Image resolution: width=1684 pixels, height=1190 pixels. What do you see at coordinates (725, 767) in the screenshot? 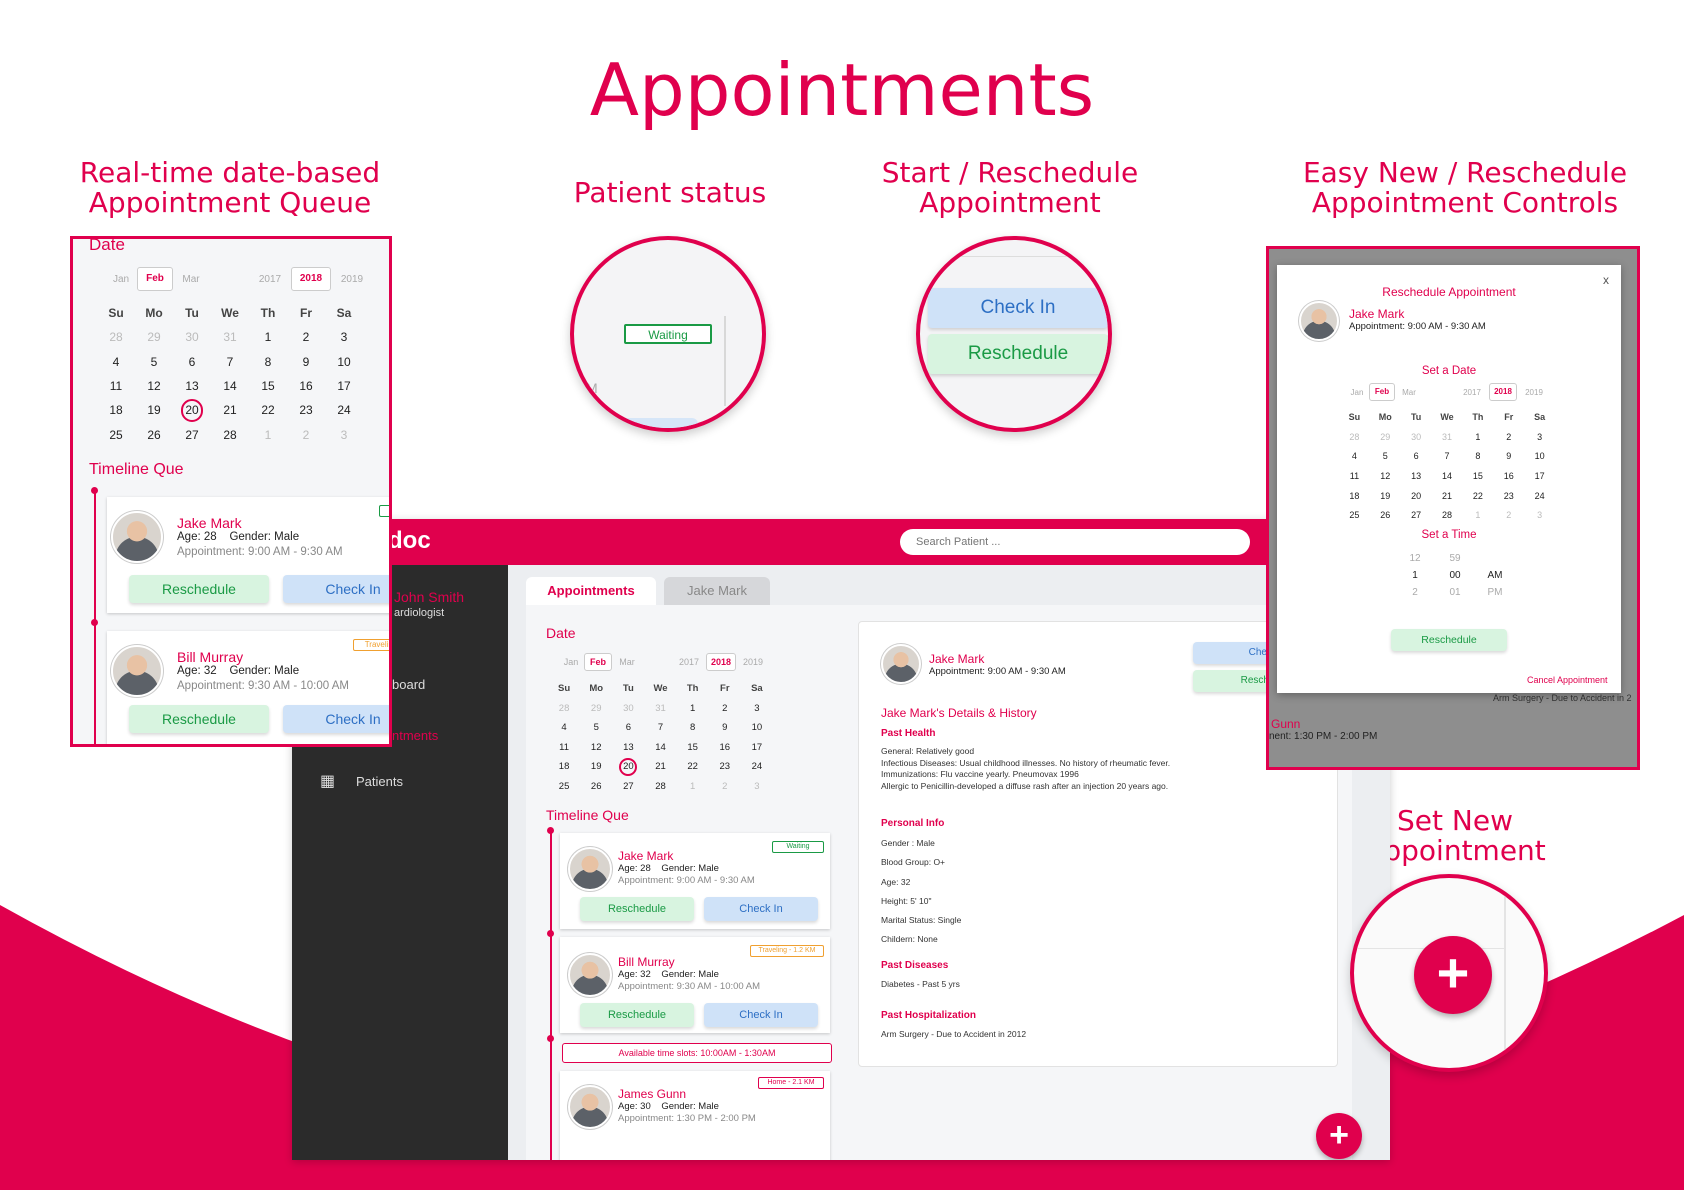
I see `calendar-day: 23` at bounding box center [725, 767].